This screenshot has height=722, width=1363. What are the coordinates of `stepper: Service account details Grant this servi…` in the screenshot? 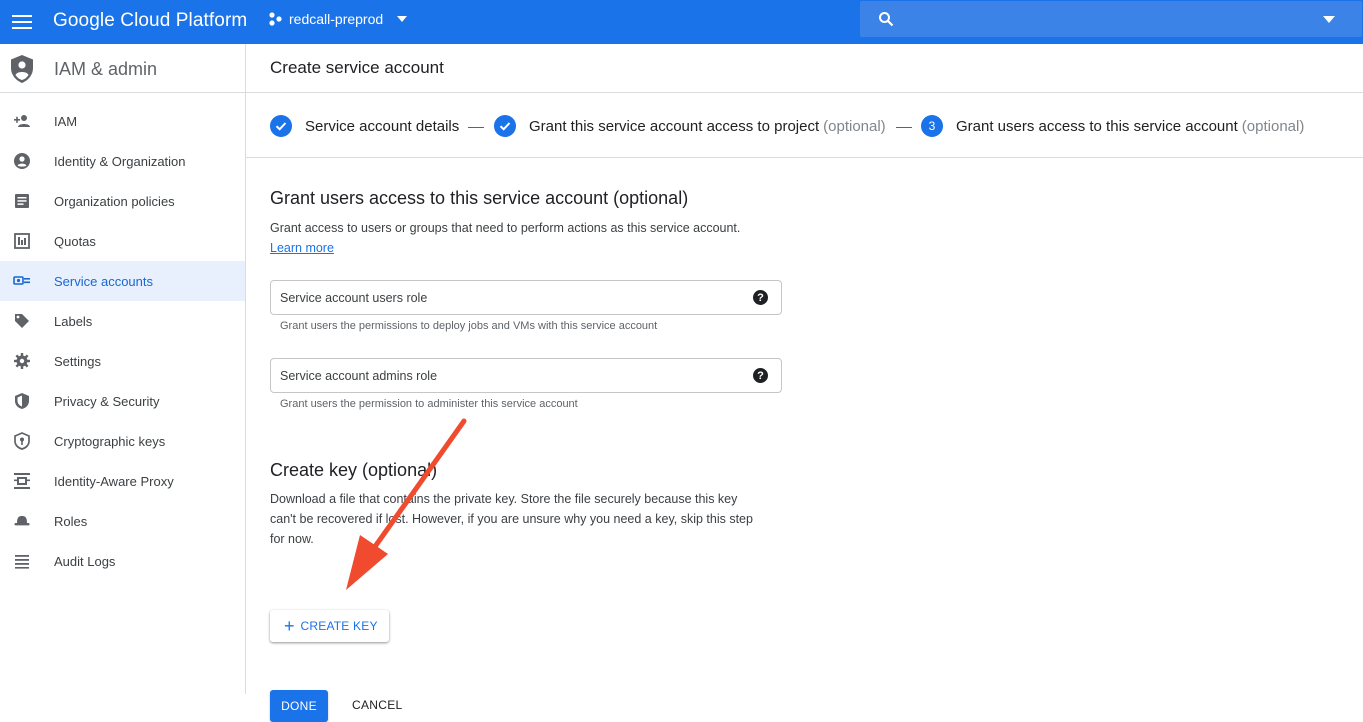 It's located at (804, 125).